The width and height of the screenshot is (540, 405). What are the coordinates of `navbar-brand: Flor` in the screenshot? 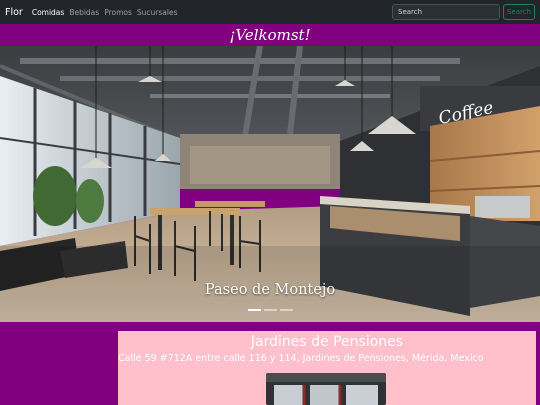 It's located at (14, 12).